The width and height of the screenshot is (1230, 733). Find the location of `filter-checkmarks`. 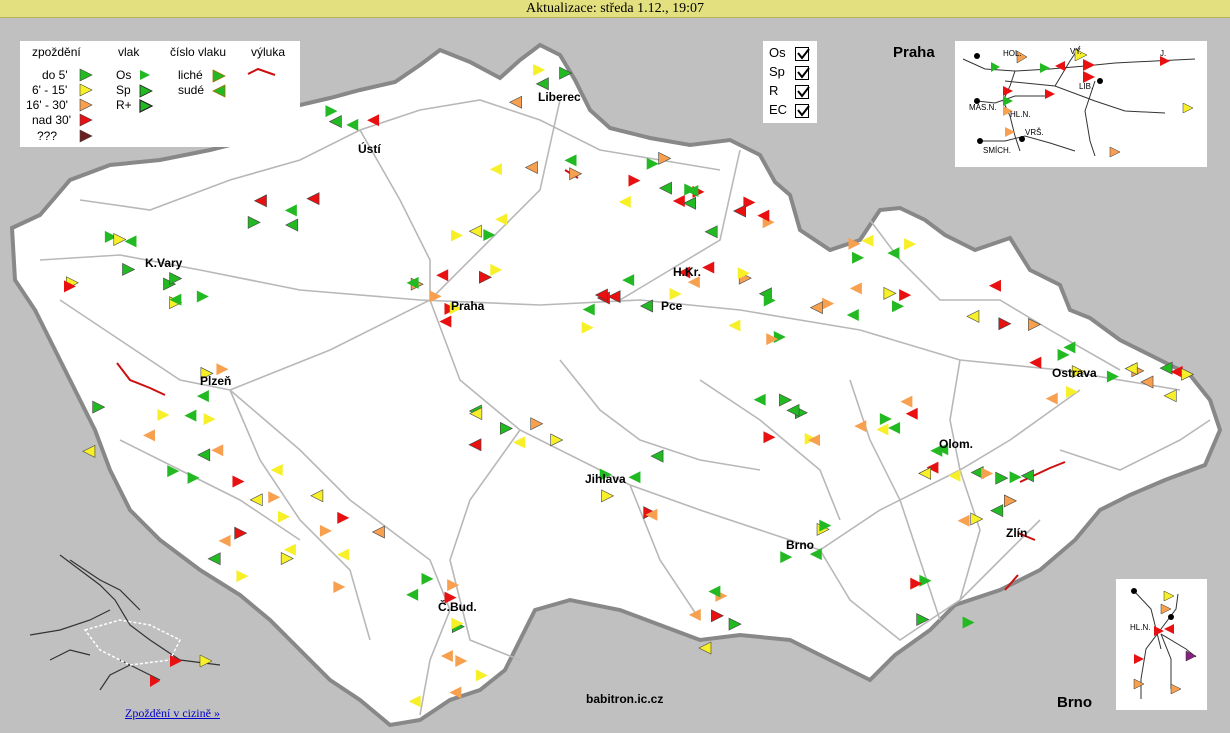

filter-checkmarks is located at coordinates (803, 82).